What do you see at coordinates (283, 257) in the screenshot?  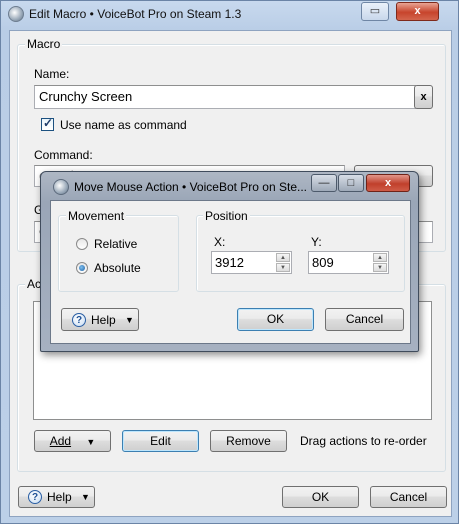 I see `x-increment-button: ▲` at bounding box center [283, 257].